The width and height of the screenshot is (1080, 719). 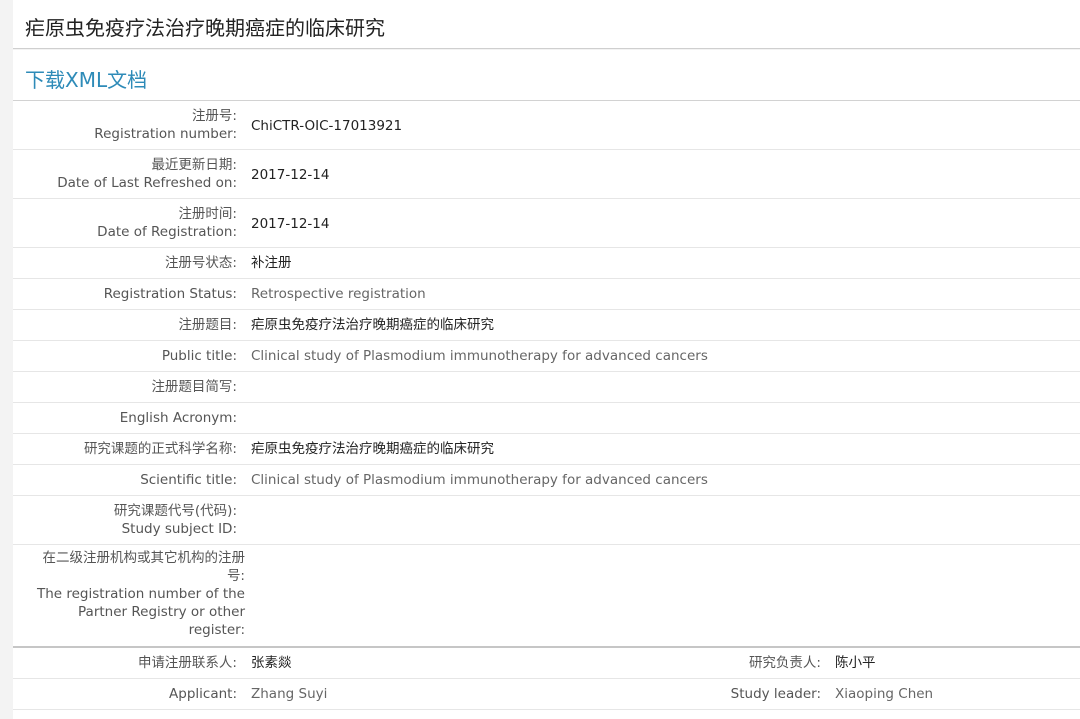 What do you see at coordinates (160, 449) in the screenshot?
I see `label-scientific-title-cn: 研究课题的正式科学名称:` at bounding box center [160, 449].